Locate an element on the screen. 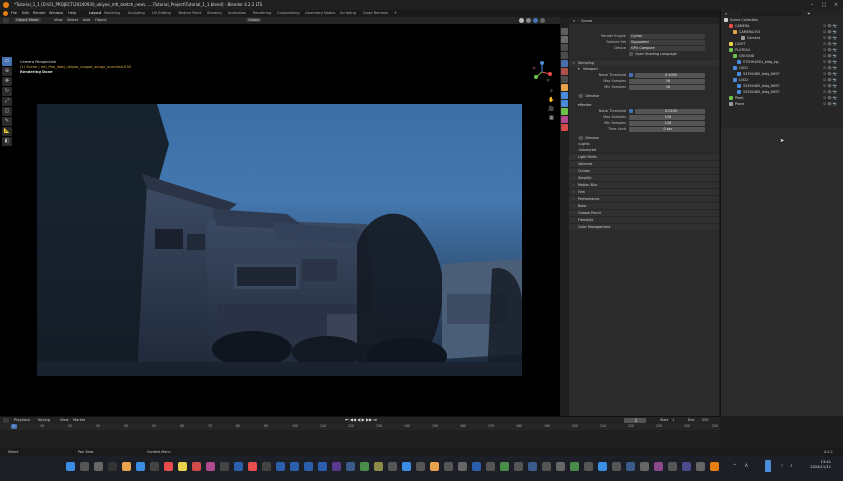 The image size is (843, 481). outliner-filter-funnel-icon: ⏷ is located at coordinates (808, 13).